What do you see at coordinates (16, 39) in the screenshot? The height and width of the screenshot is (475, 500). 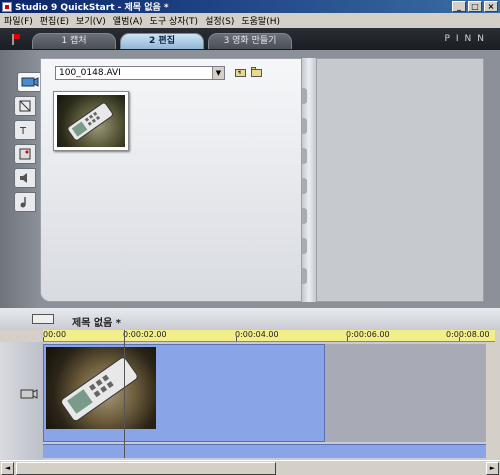 I see `flag-icon` at bounding box center [16, 39].